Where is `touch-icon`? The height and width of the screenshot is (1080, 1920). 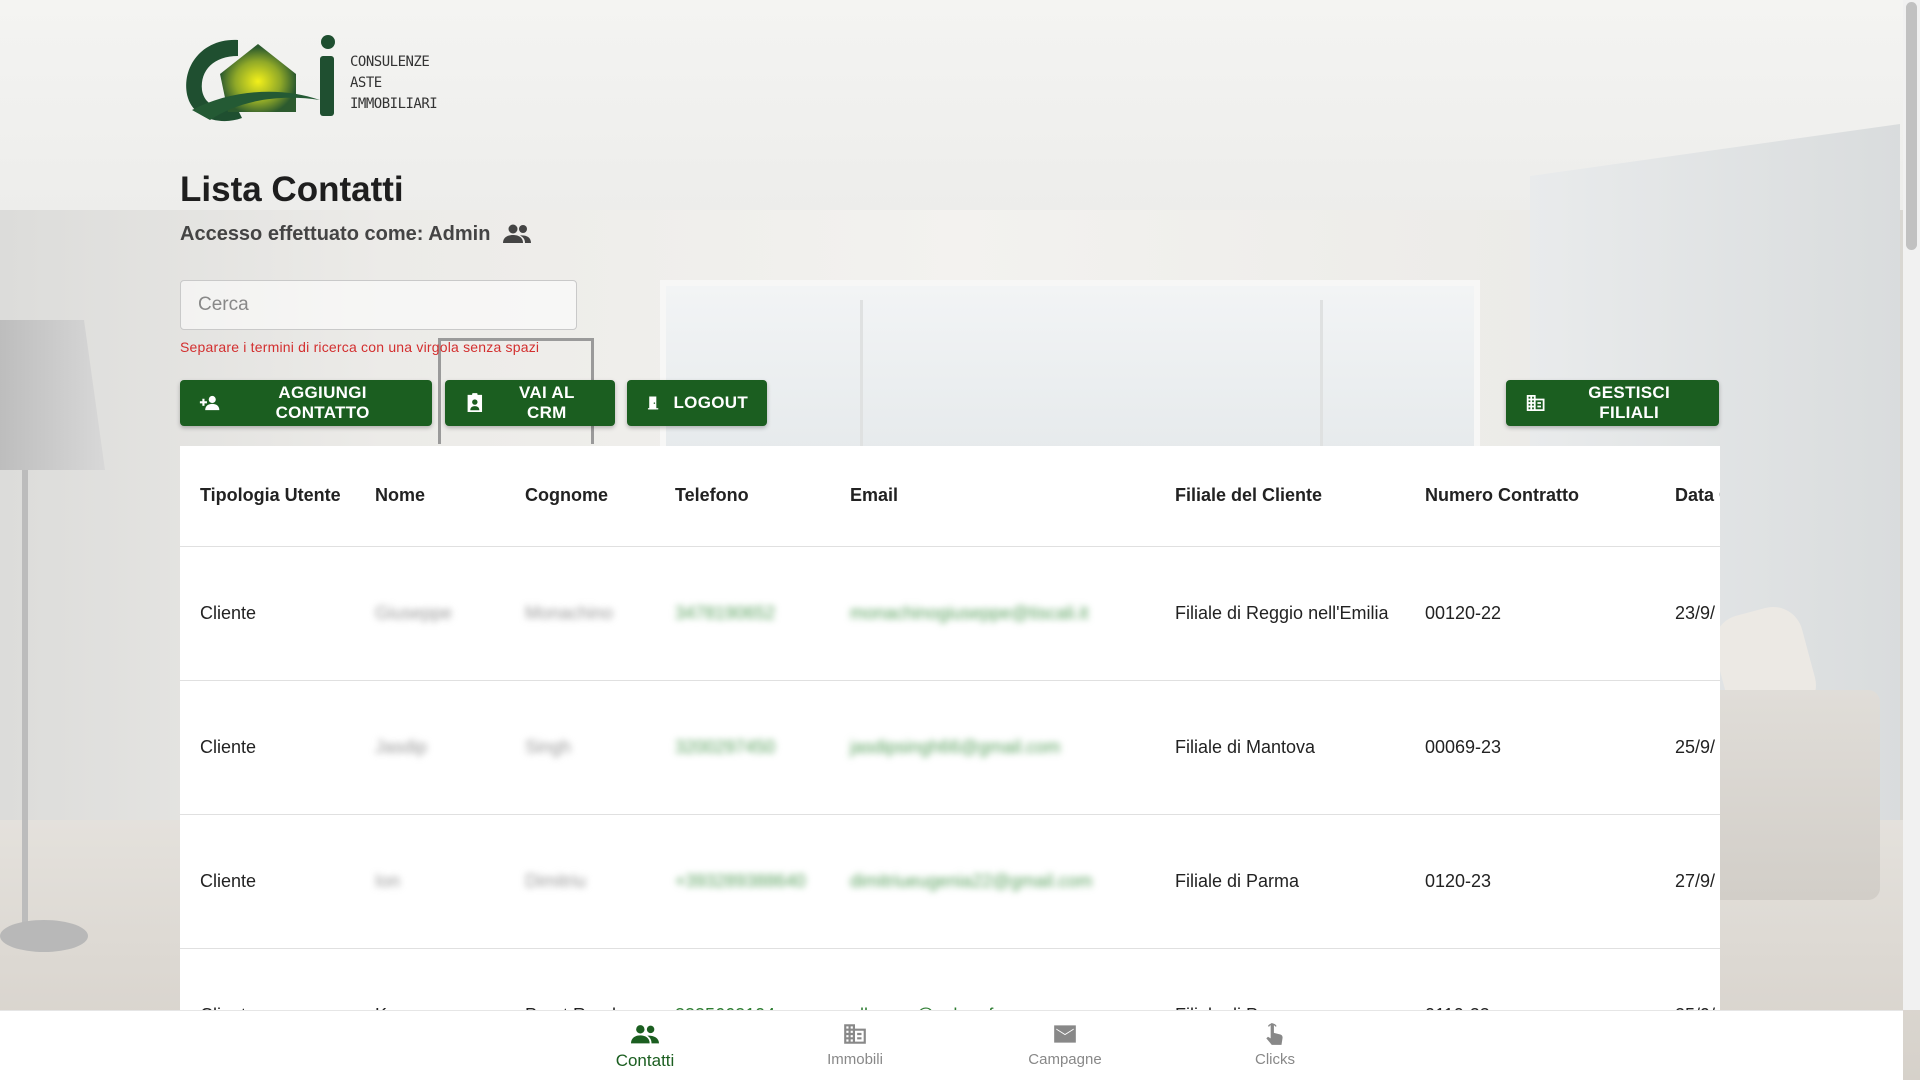 touch-icon is located at coordinates (1274, 1034).